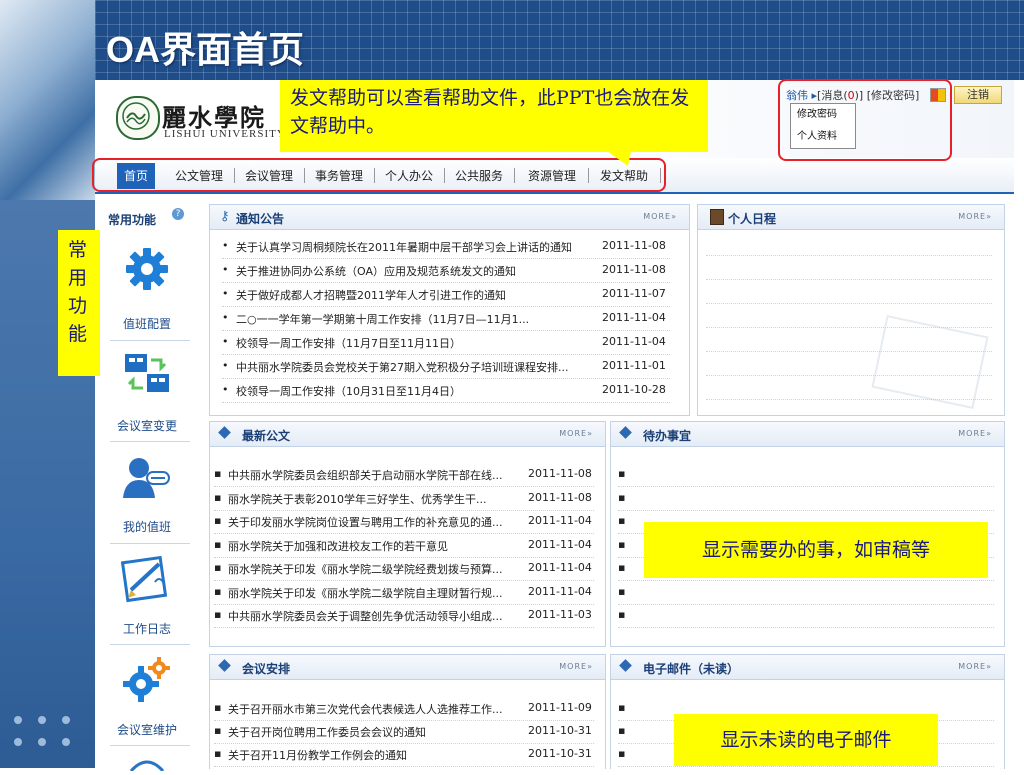  Describe the element at coordinates (146, 579) in the screenshot. I see `work-log-icon` at that location.